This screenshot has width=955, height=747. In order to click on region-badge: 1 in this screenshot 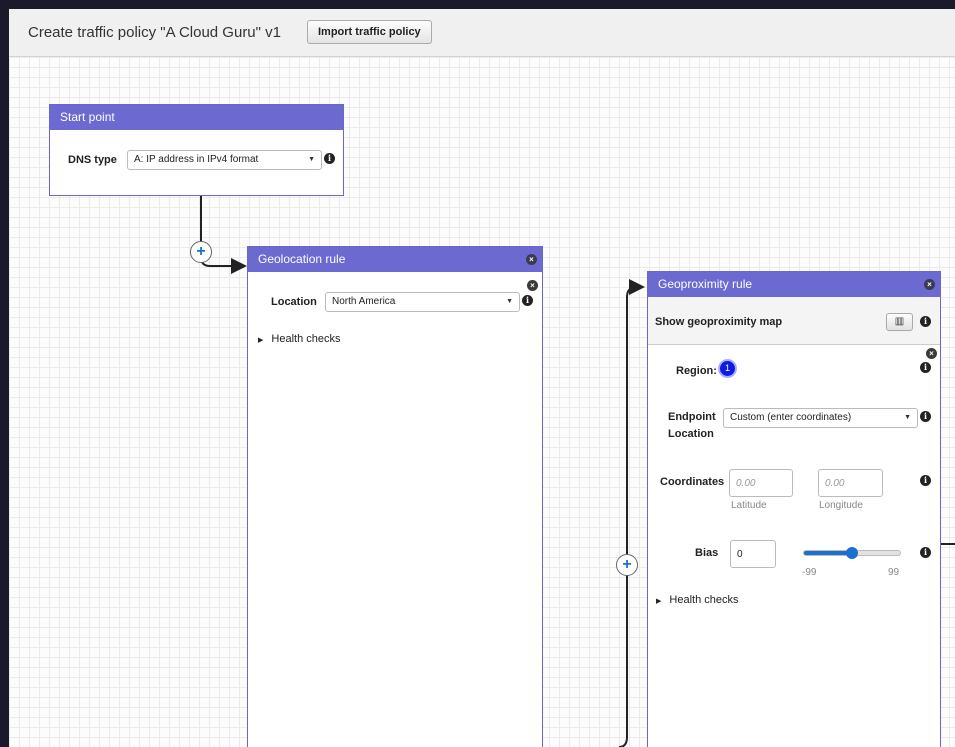, I will do `click(727, 368)`.